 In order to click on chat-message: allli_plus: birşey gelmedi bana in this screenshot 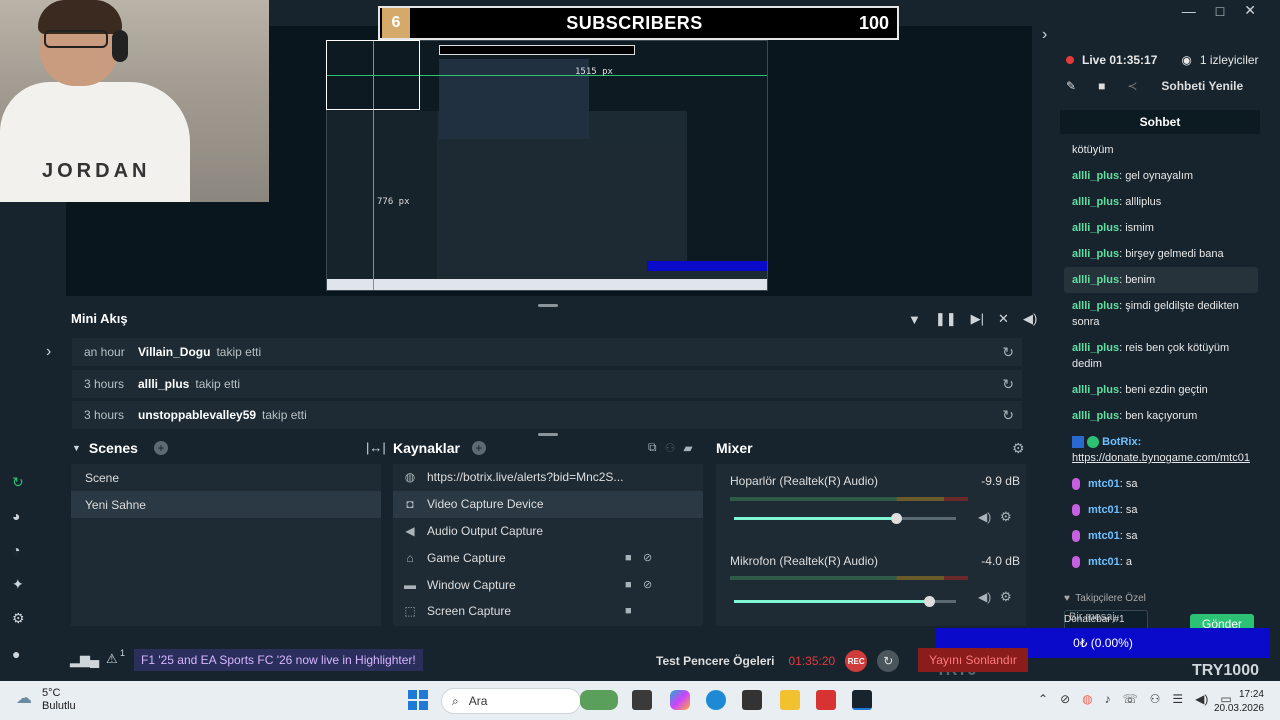, I will do `click(1148, 254)`.